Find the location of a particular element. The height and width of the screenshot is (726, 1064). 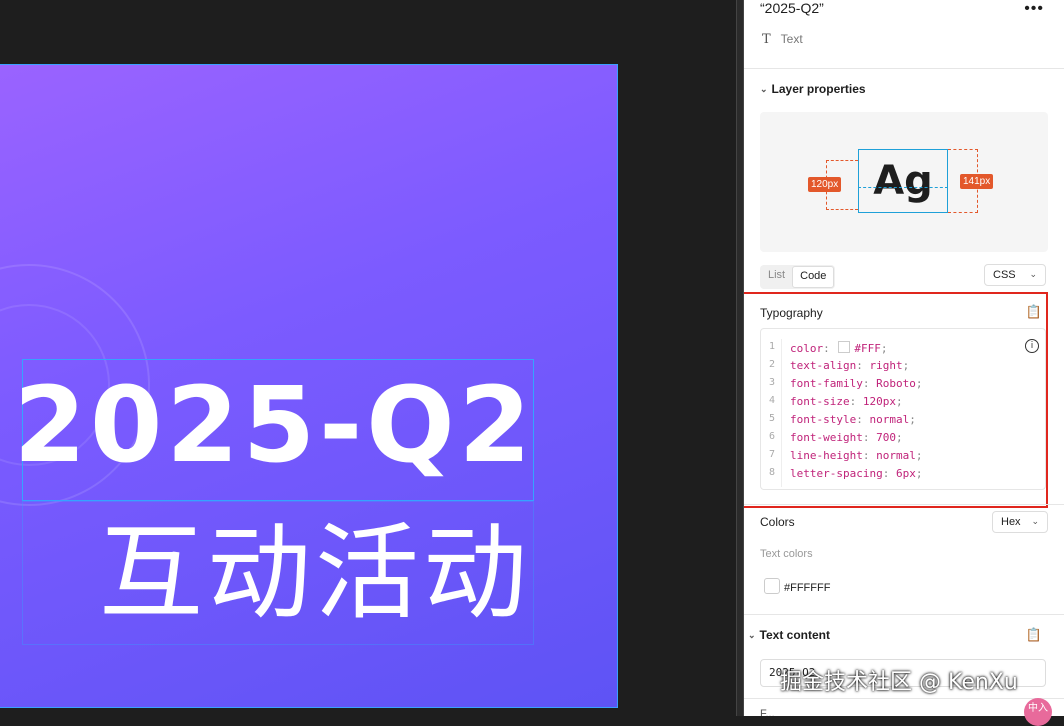

colors-title: Colors is located at coordinates (777, 522).